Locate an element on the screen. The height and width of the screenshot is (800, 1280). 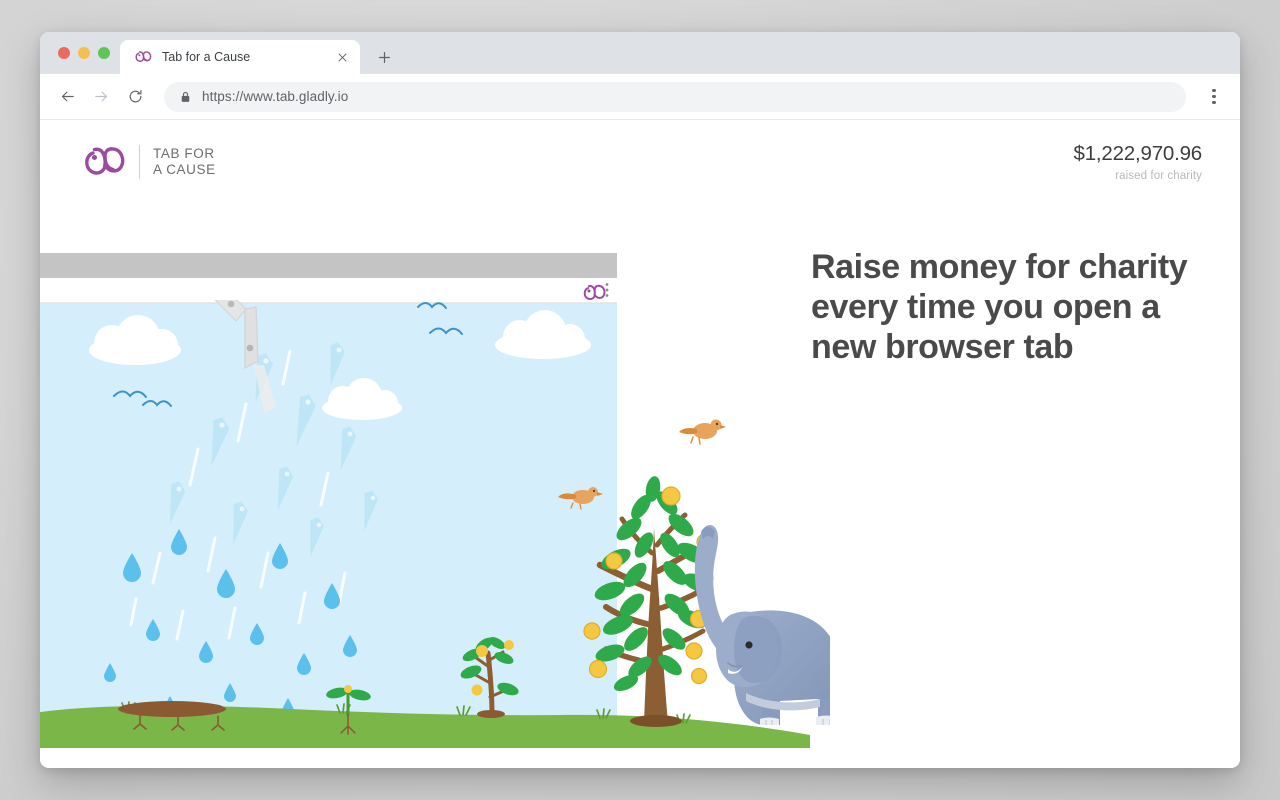
browser-toolbar: https://www.tab.gladly.io is located at coordinates (640, 97).